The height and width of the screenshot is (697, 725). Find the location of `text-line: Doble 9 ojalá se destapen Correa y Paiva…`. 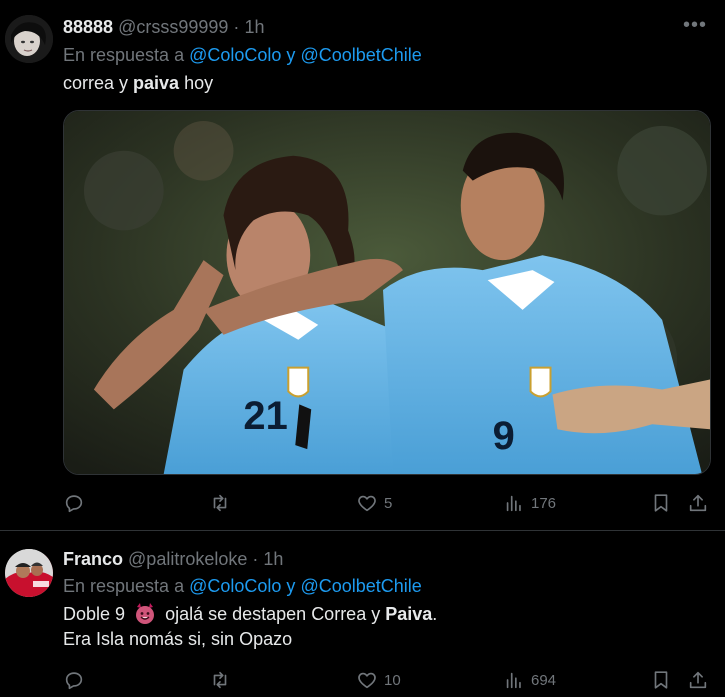

text-line: Doble 9 ojalá se destapen Correa y Paiva… is located at coordinates (250, 614).